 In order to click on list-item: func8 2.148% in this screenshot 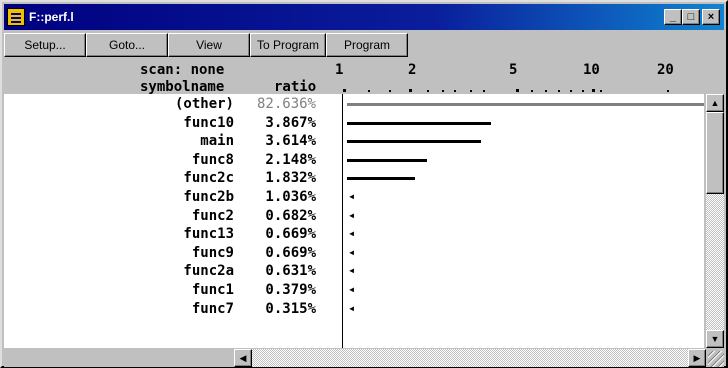, I will do `click(354, 161)`.